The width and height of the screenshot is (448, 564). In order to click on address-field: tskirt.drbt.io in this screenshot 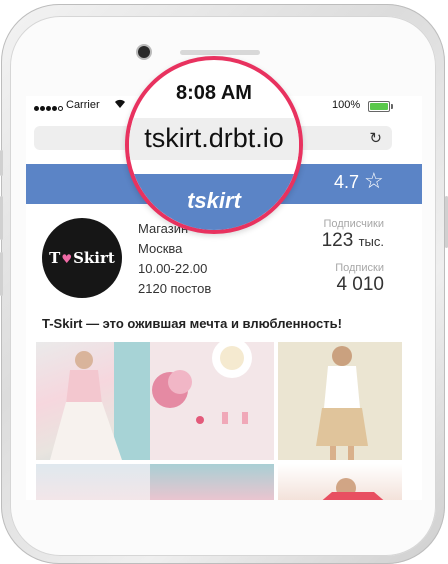, I will do `click(214, 139)`.